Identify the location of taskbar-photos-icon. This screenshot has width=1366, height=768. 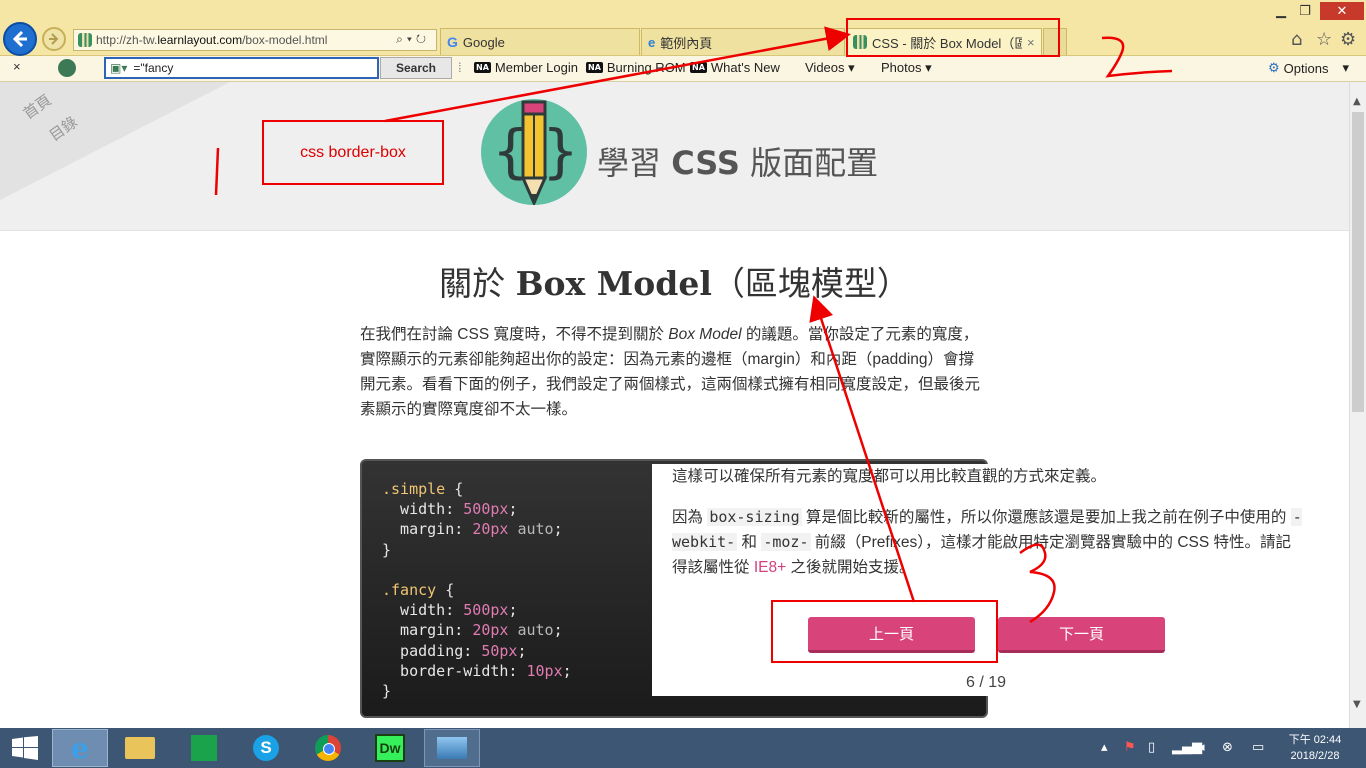
(452, 748).